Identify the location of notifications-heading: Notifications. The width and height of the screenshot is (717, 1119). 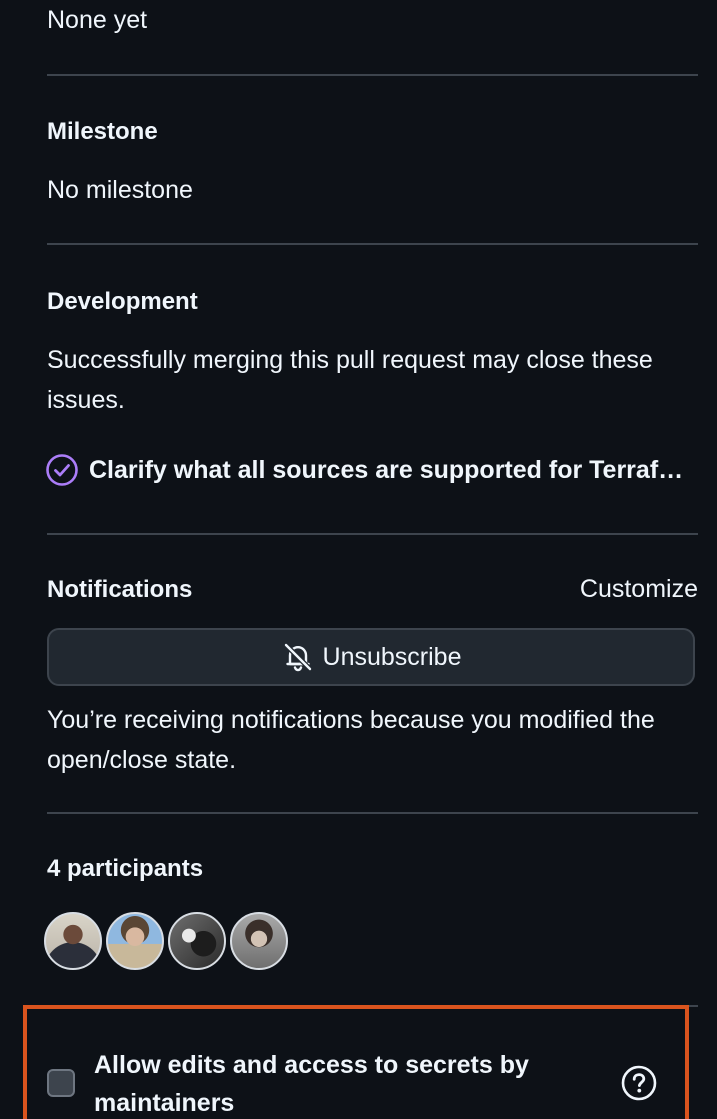
(120, 589).